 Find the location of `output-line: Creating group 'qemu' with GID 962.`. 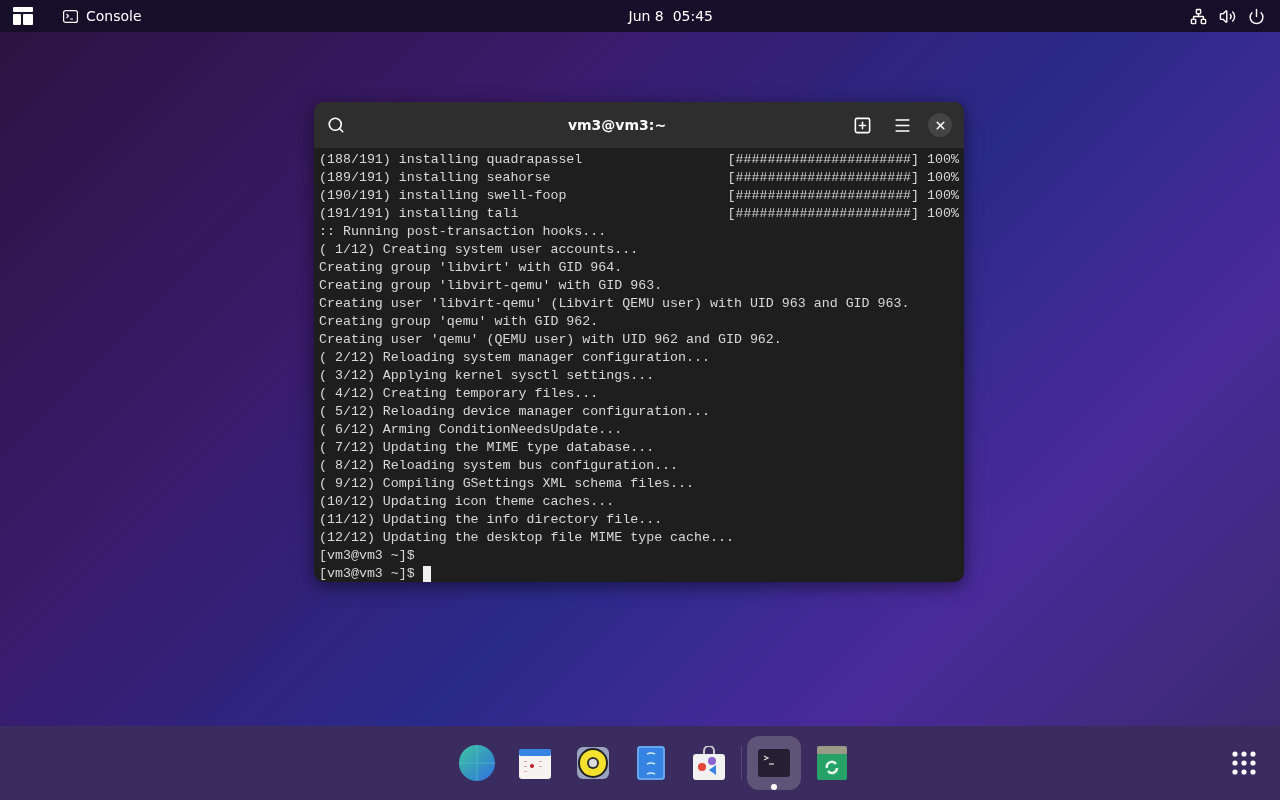

output-line: Creating group 'qemu' with GID 962. is located at coordinates (459, 322).